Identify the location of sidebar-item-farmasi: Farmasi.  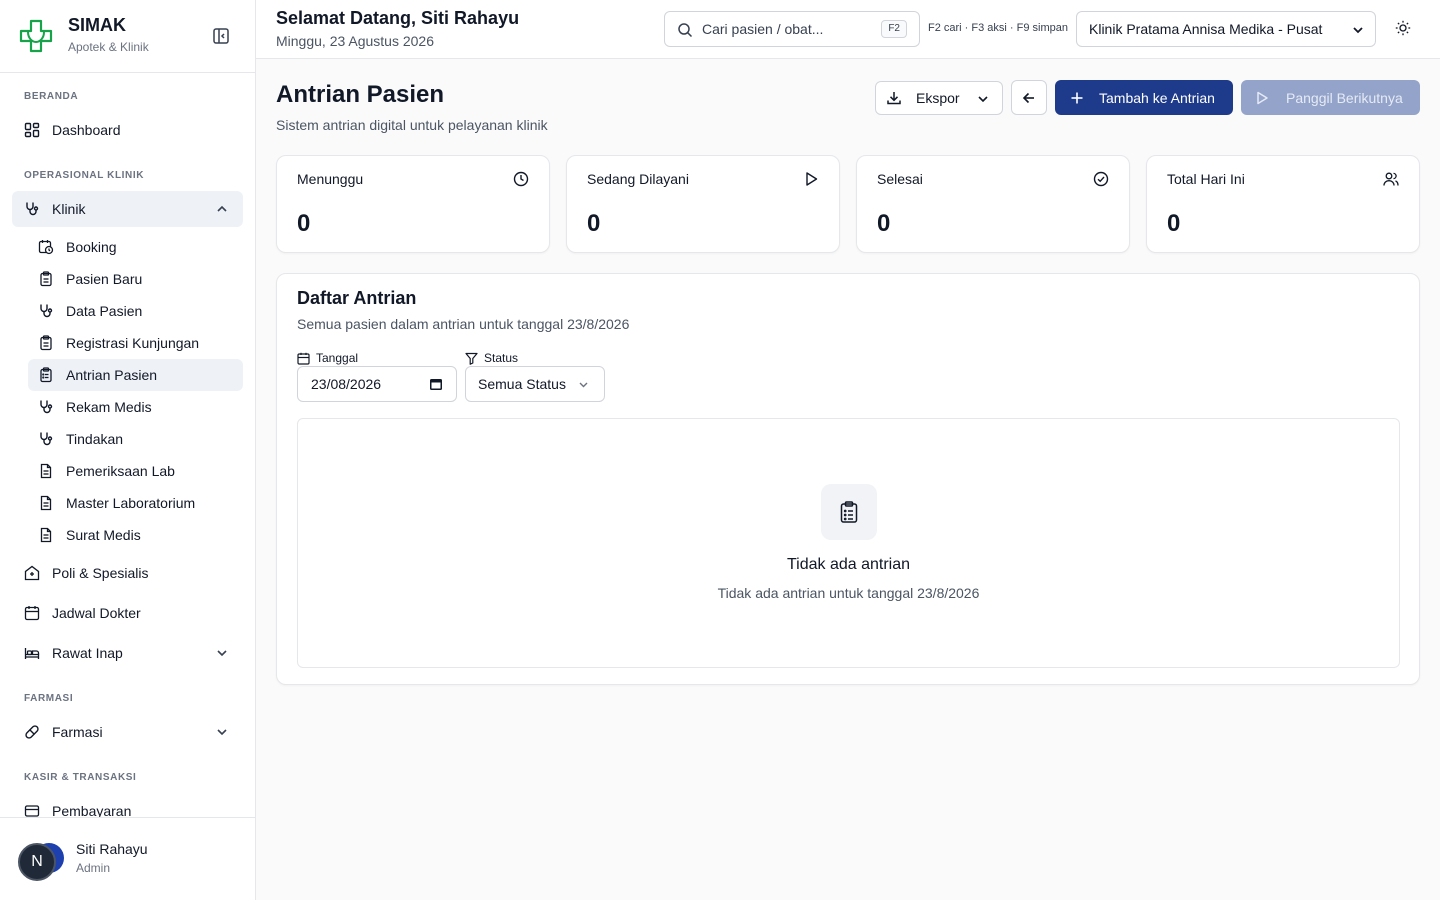
(127, 732).